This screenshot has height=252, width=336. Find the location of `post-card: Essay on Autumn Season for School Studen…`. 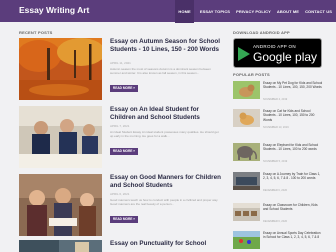

post-card: Essay on Autumn Season for School Studen… is located at coordinates (121, 69).